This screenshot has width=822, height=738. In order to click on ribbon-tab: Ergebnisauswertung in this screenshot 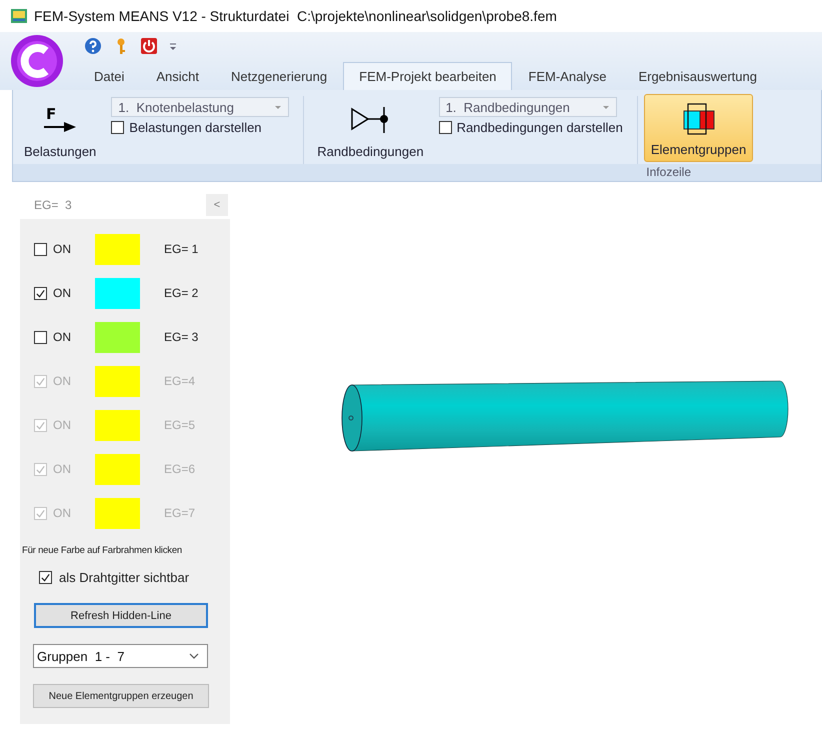, I will do `click(697, 76)`.